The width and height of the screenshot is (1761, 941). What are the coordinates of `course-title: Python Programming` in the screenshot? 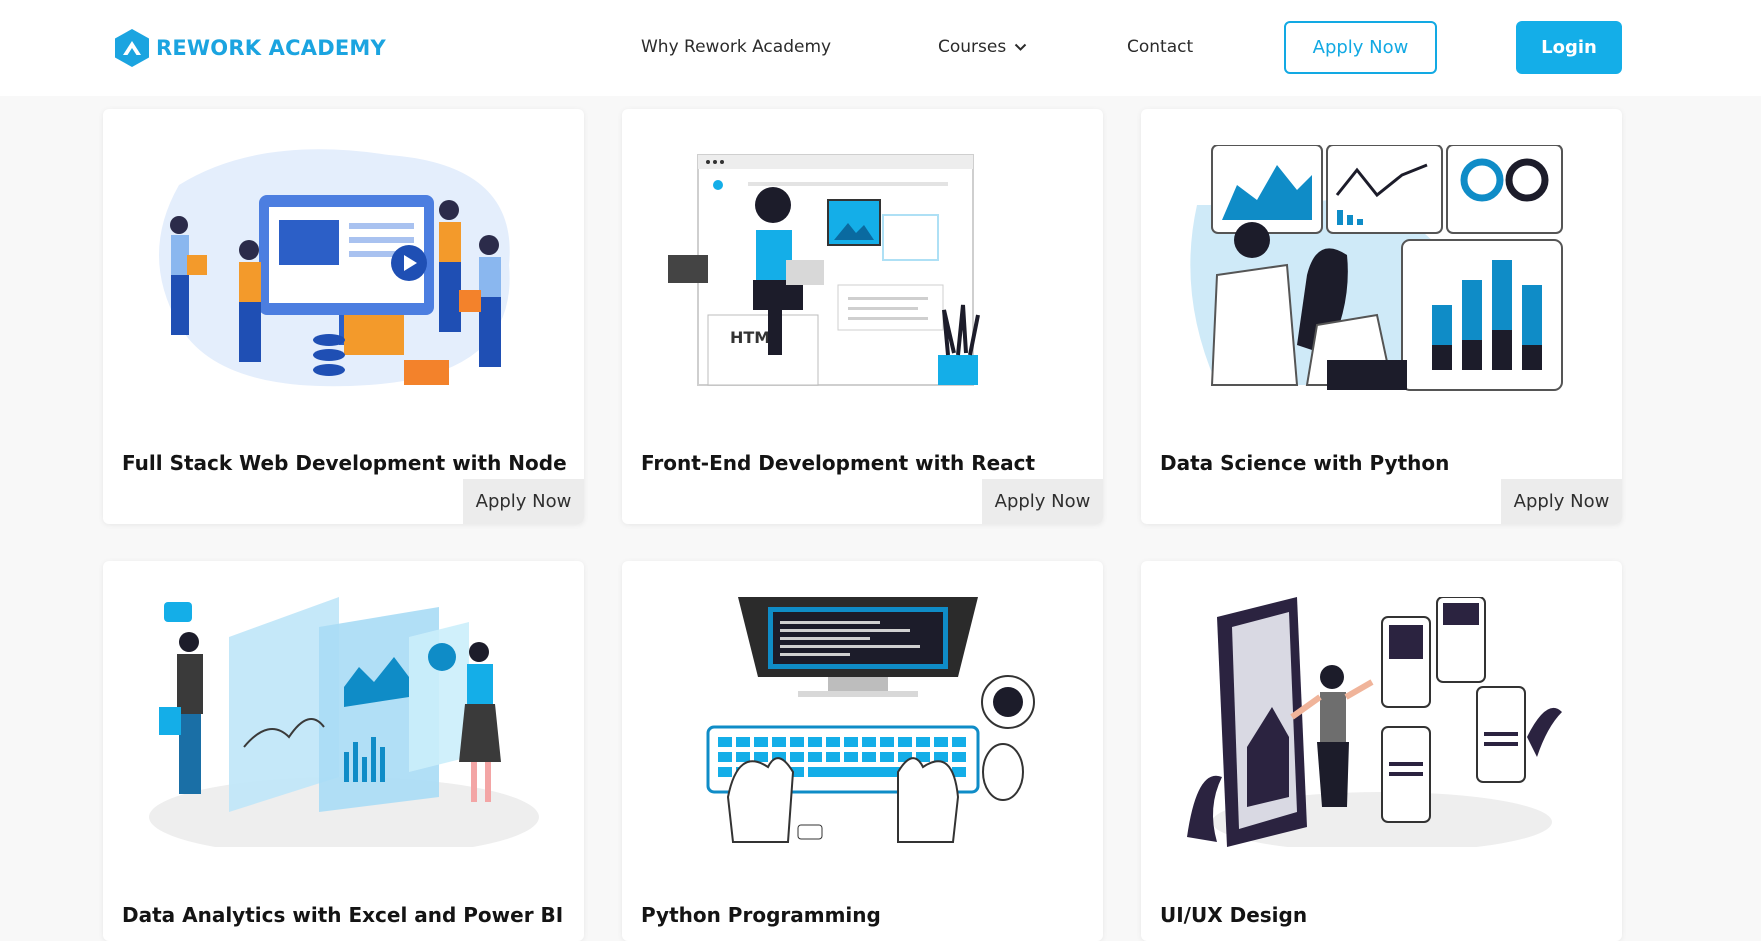 It's located at (761, 915).